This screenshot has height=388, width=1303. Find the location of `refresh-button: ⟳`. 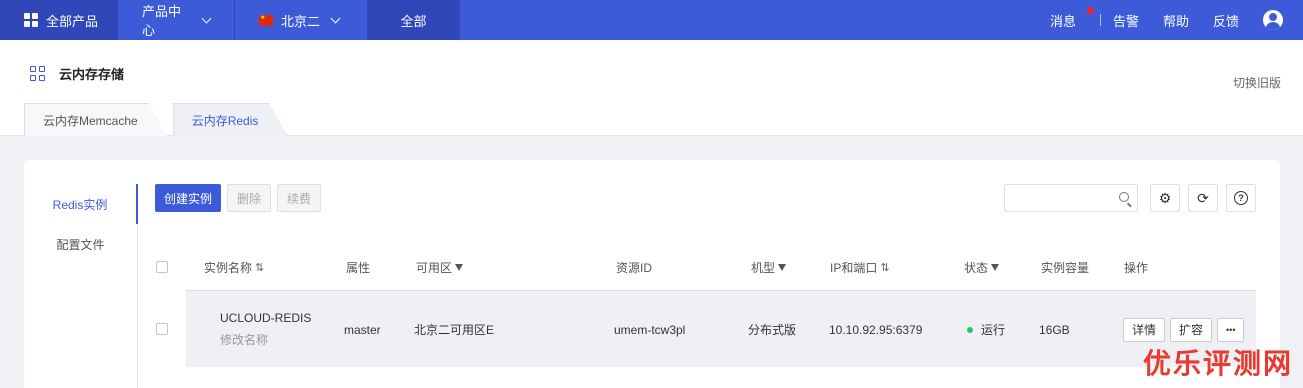

refresh-button: ⟳ is located at coordinates (1203, 198).